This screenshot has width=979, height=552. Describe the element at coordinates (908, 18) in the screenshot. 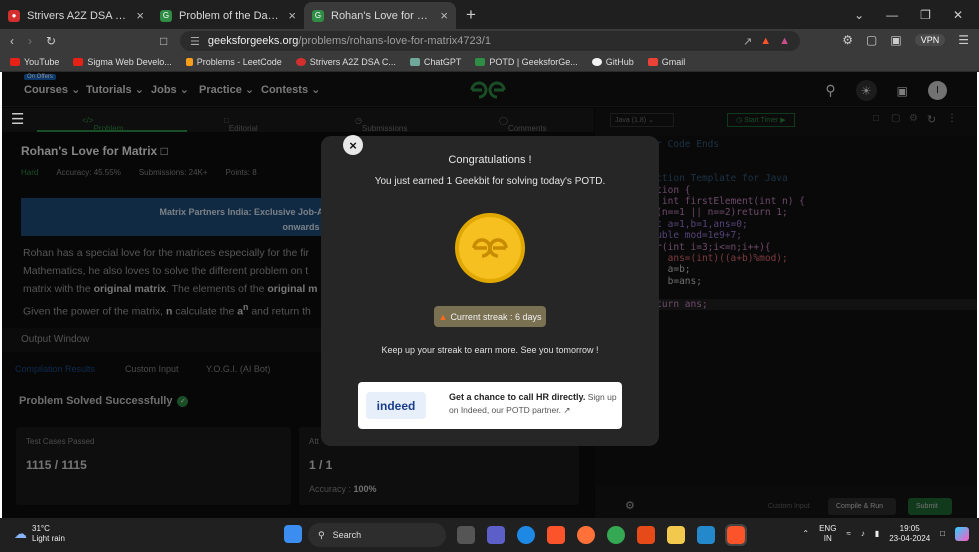

I see `window-controls: ⌄ — ❐ ✕` at that location.